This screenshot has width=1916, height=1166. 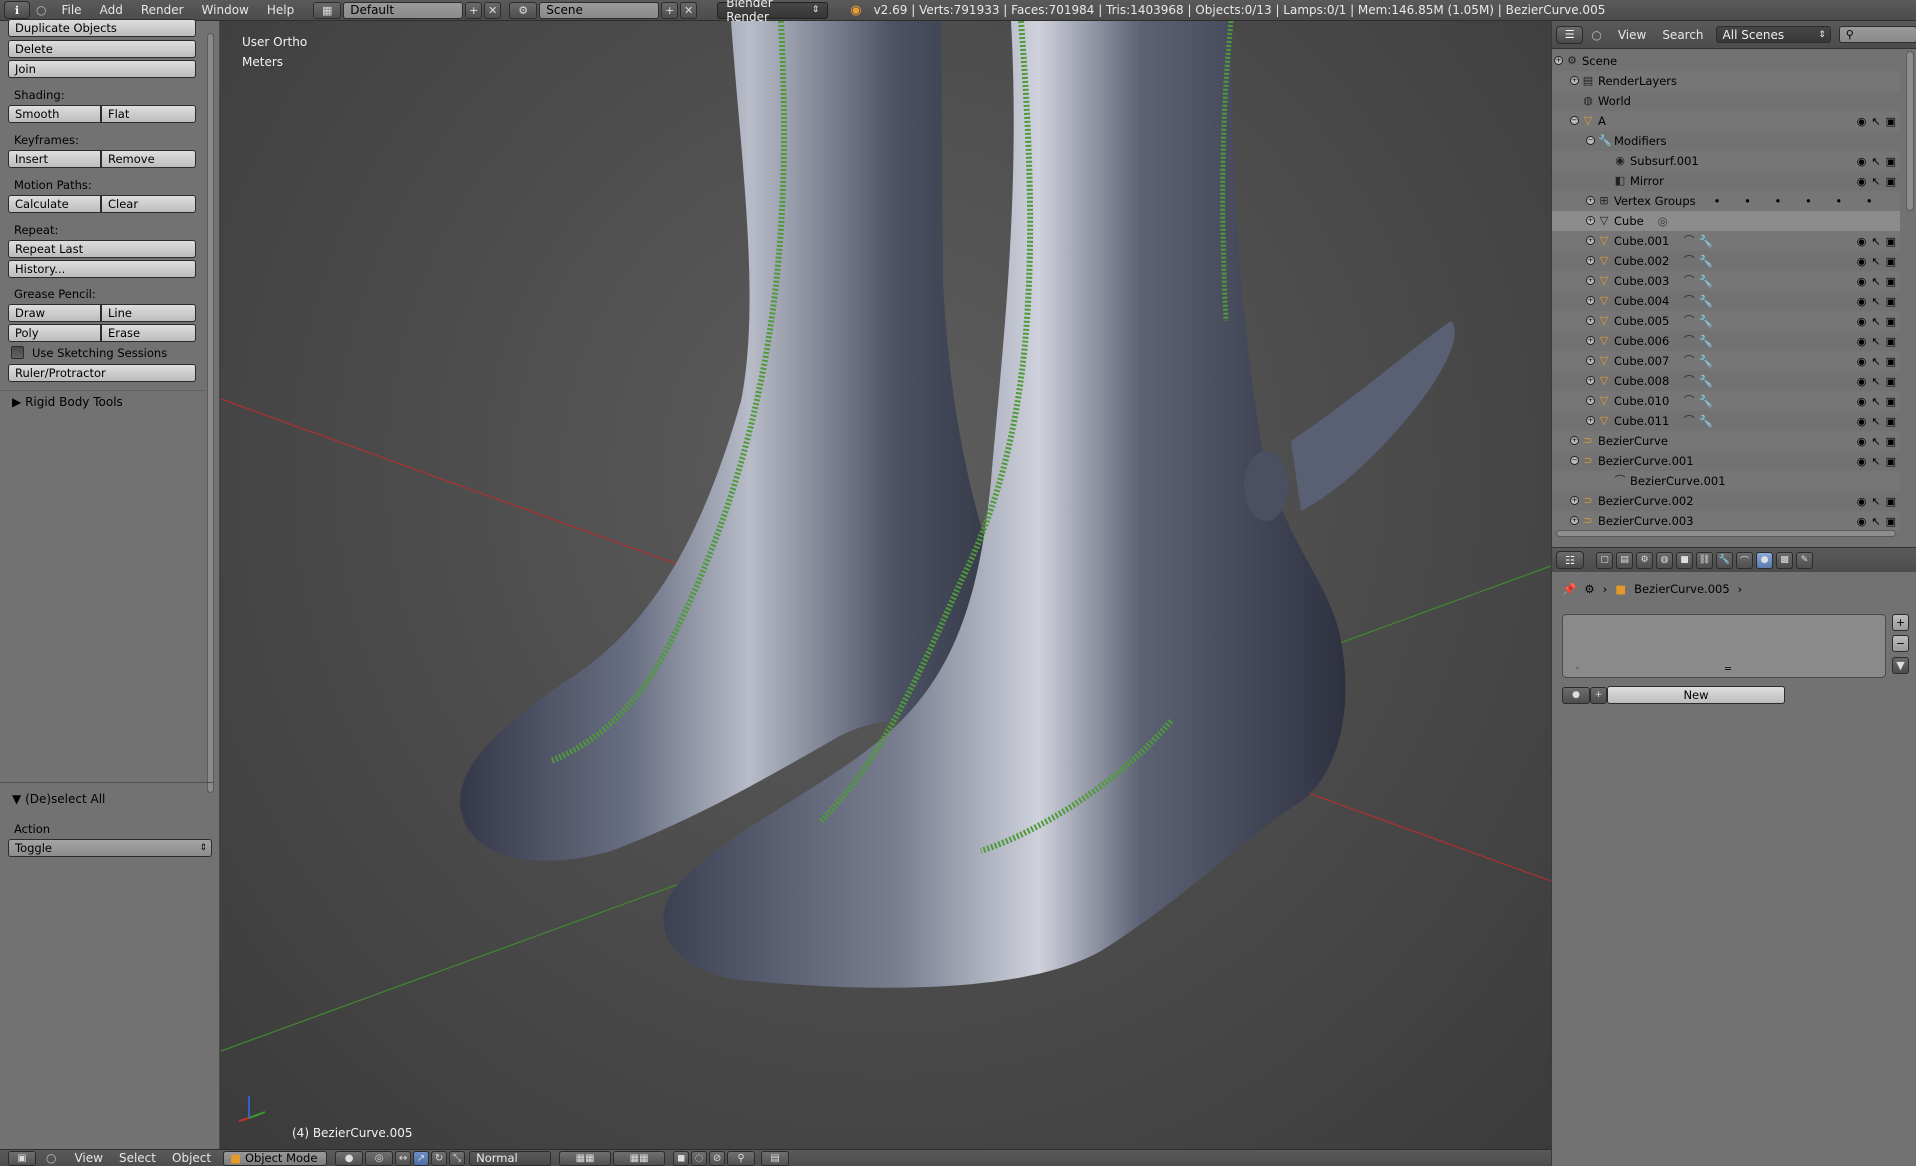 What do you see at coordinates (717, 1158) in the screenshot?
I see `proportional-edit-icon: ⊘` at bounding box center [717, 1158].